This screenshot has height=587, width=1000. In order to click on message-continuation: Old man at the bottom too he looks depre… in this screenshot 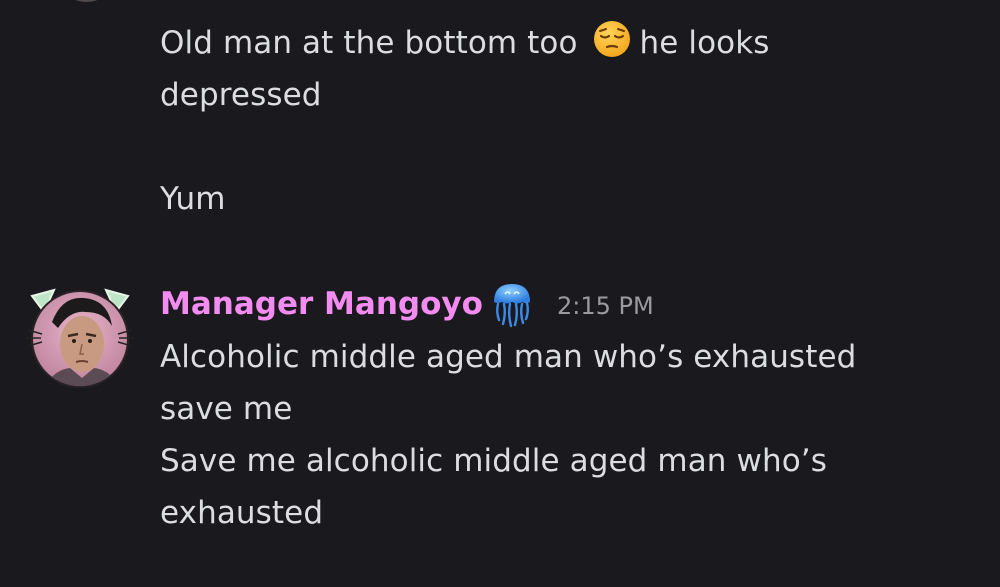, I will do `click(465, 69)`.